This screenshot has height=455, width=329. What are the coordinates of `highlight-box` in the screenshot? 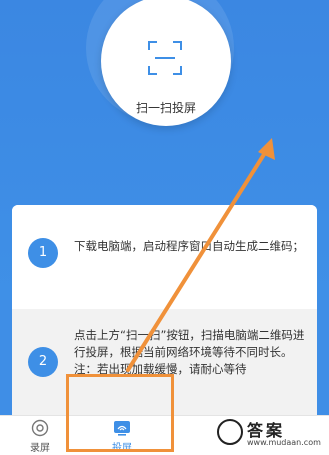 It's located at (120, 413).